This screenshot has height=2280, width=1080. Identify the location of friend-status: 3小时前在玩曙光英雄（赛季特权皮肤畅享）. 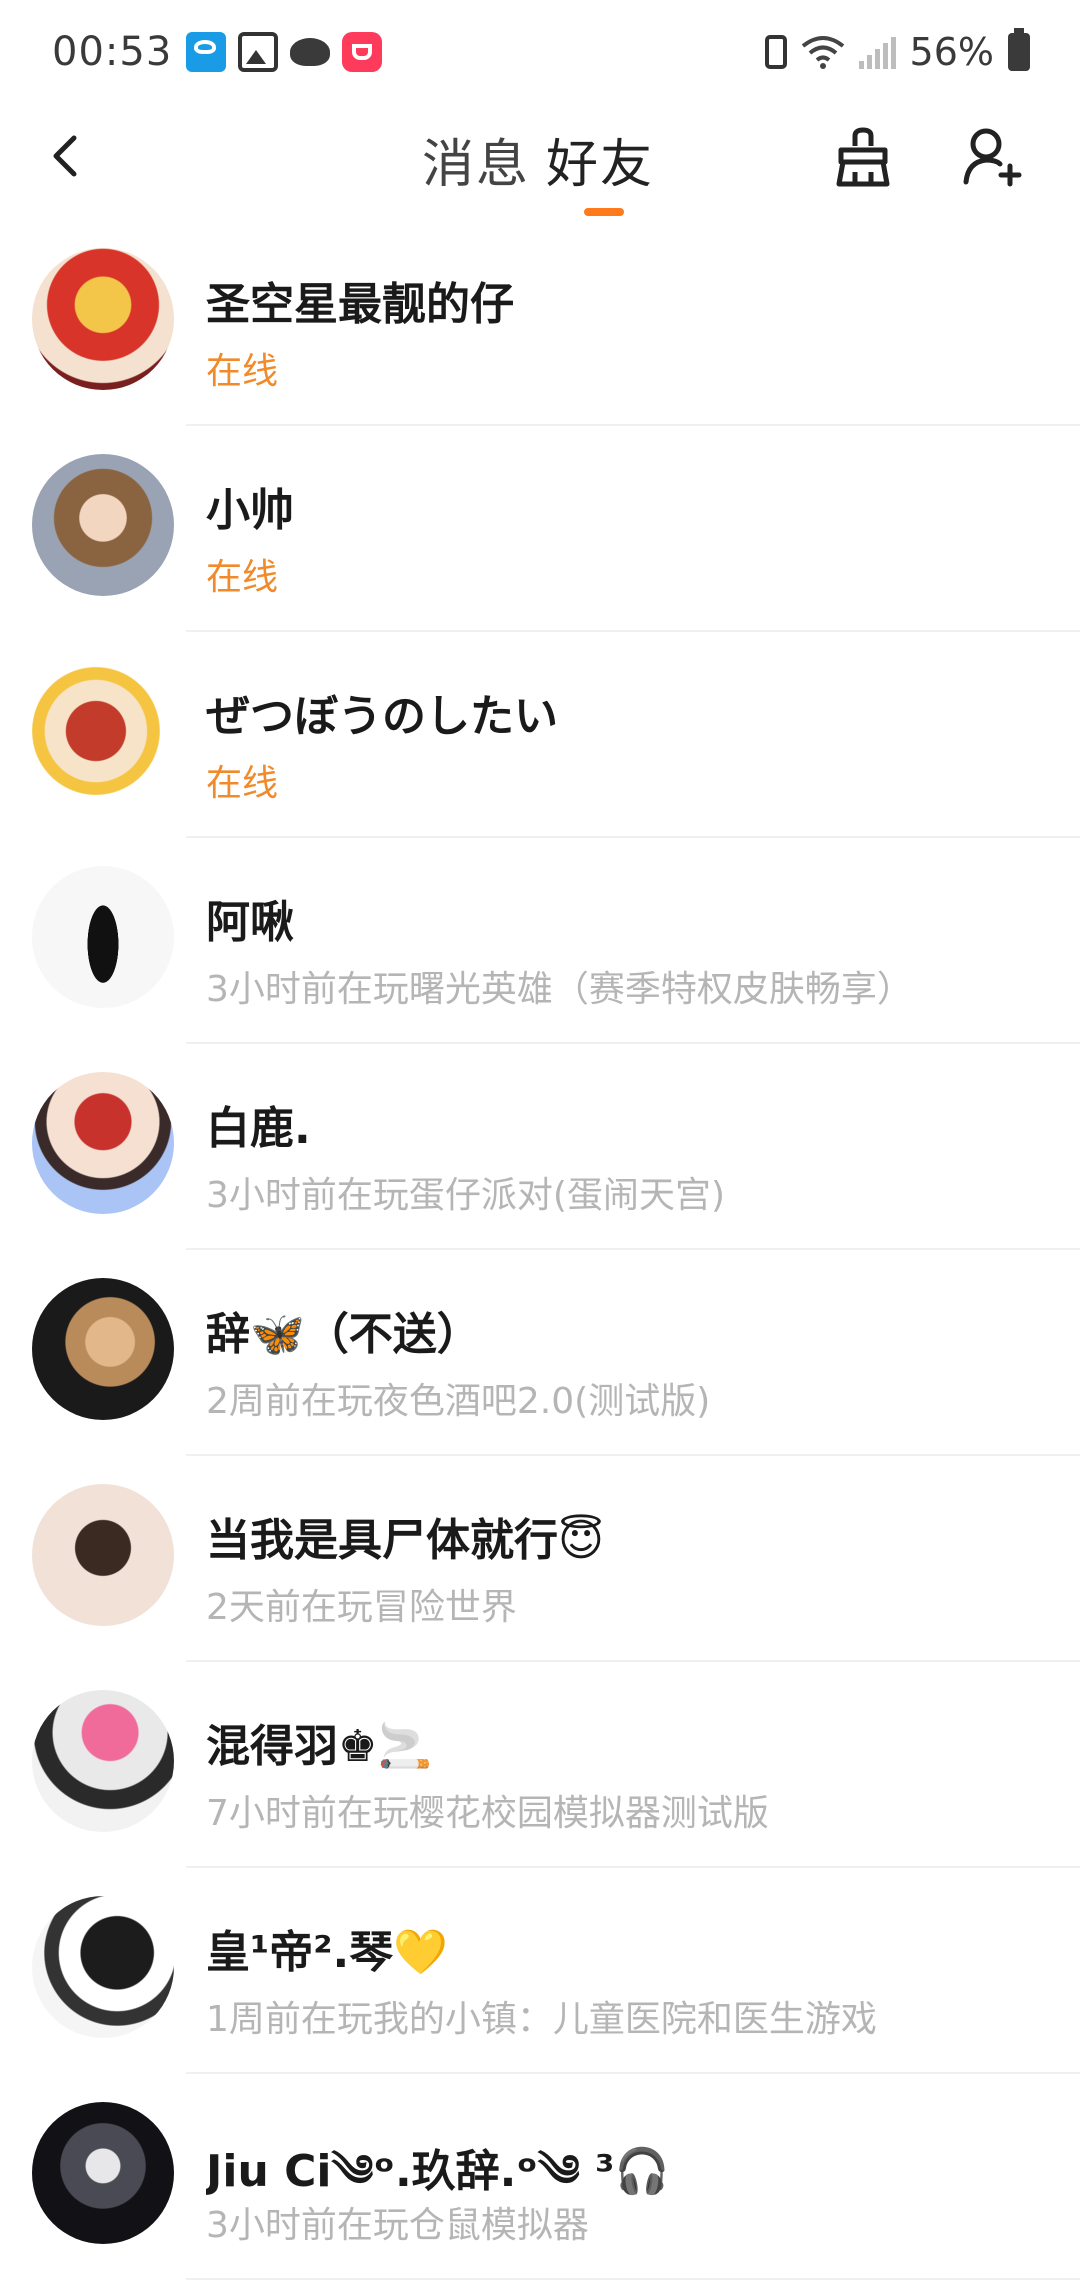
(559, 989).